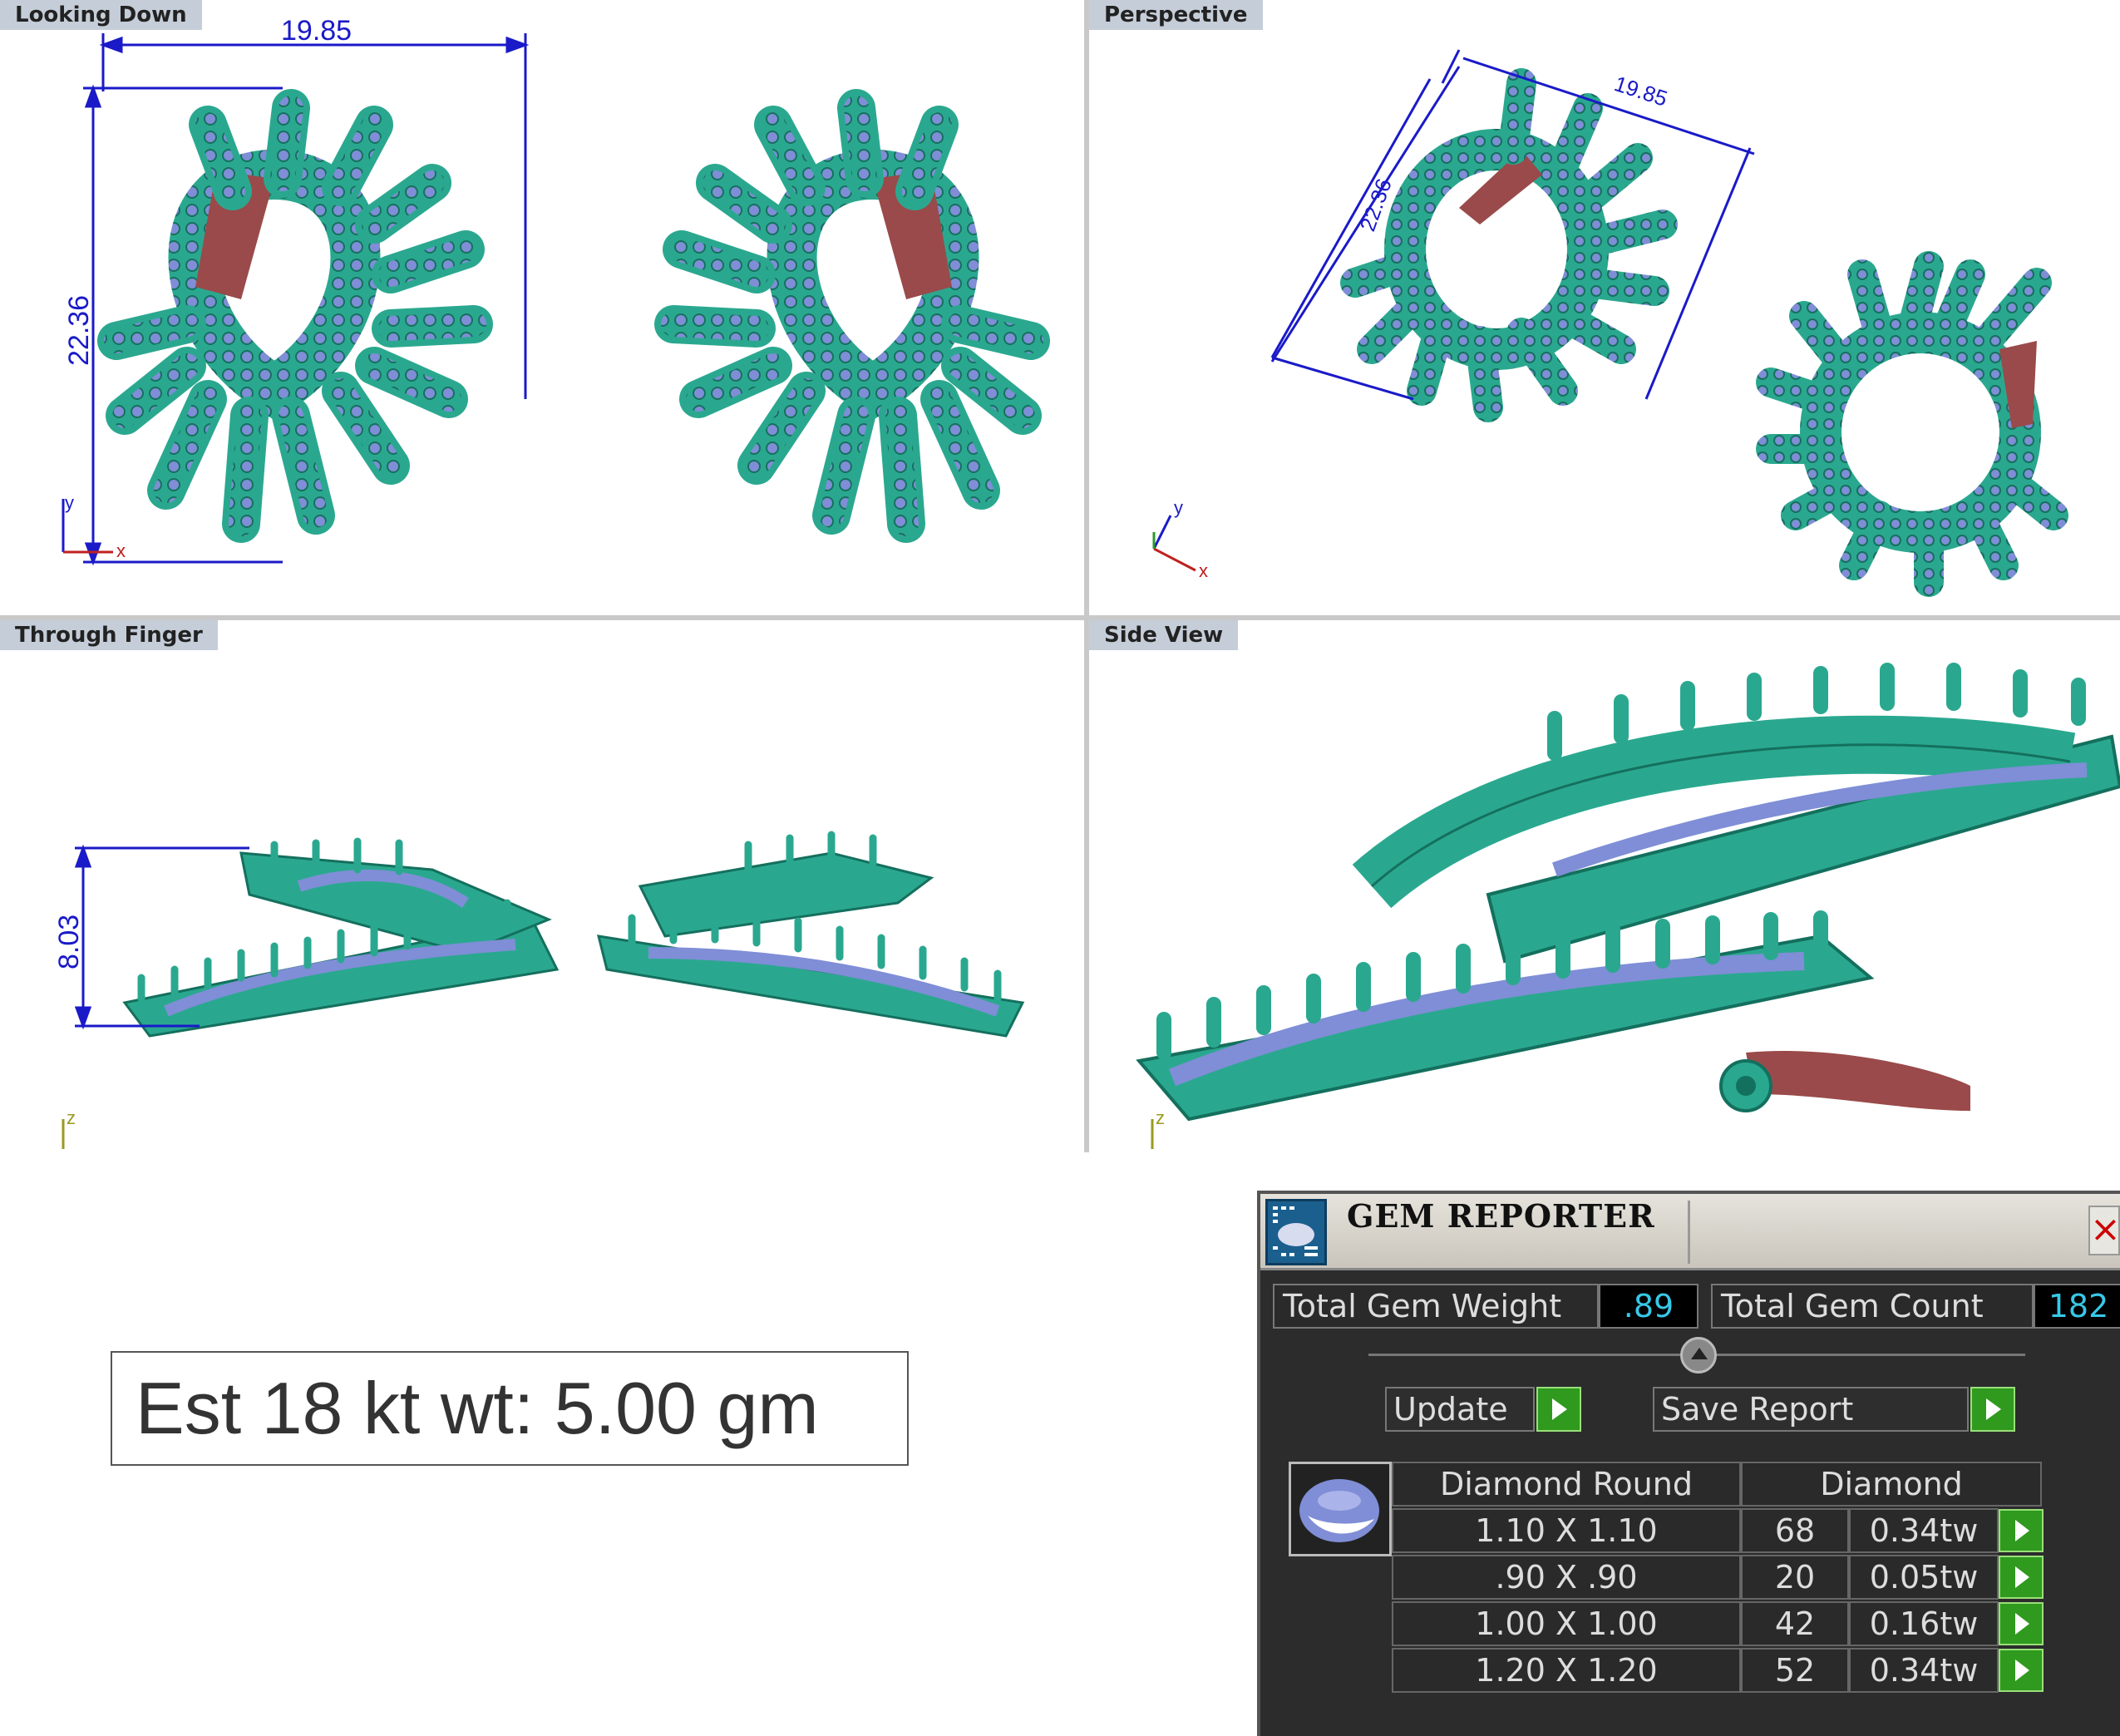  What do you see at coordinates (316, 31) in the screenshot?
I see `dim-width-label: 19.85` at bounding box center [316, 31].